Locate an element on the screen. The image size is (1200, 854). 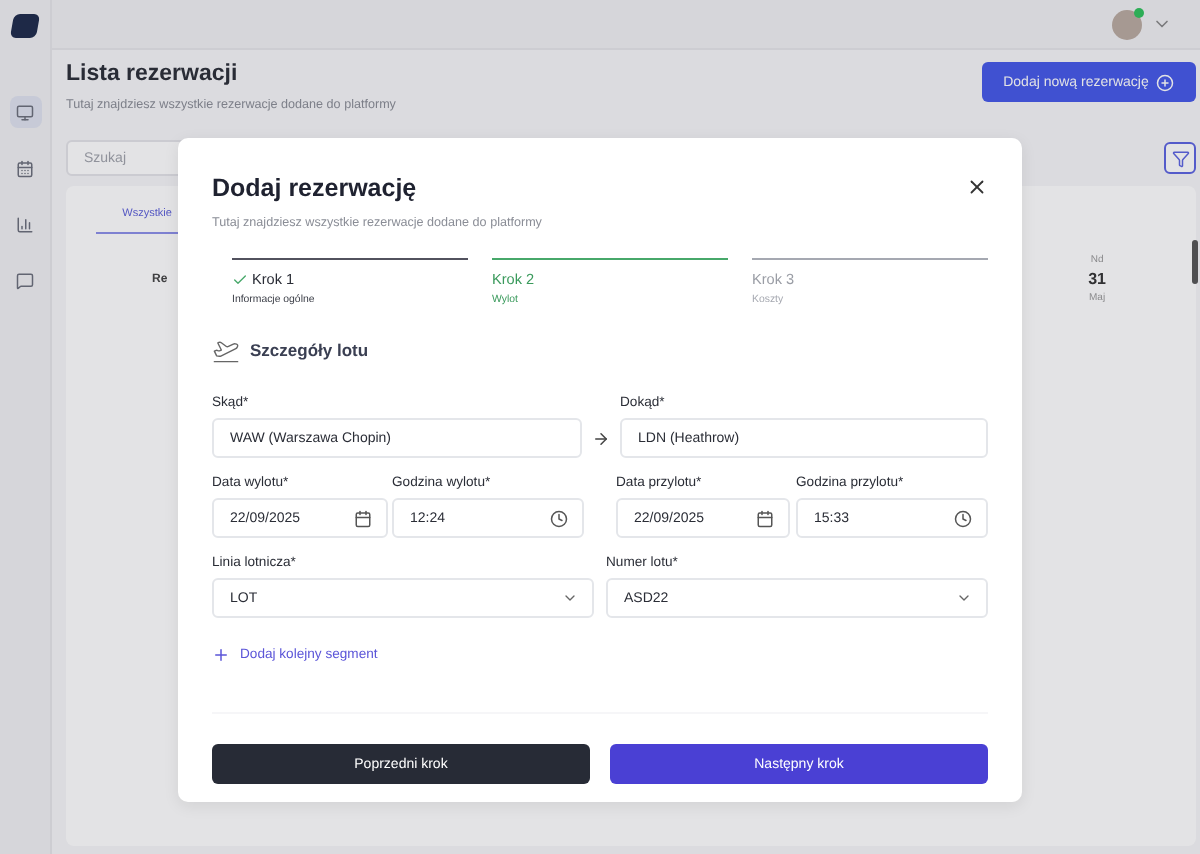
chart-icon is located at coordinates (25, 224).